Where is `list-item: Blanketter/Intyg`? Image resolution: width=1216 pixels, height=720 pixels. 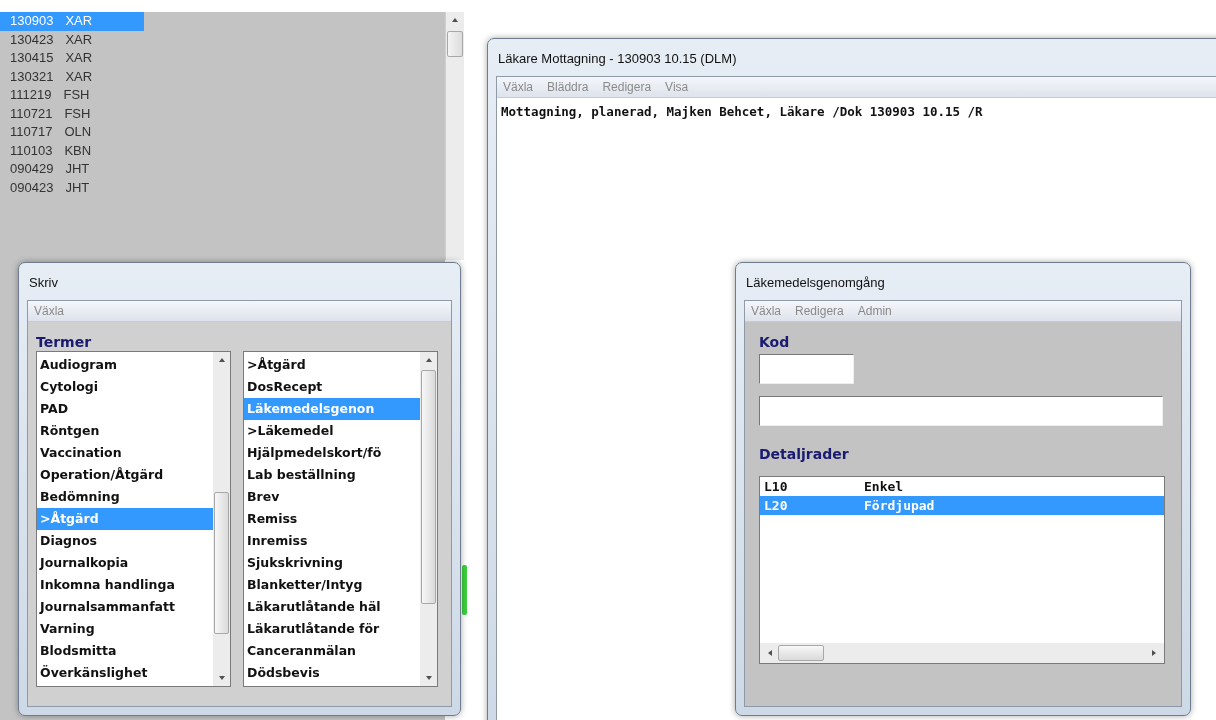
list-item: Blanketter/Intyg is located at coordinates (332, 585).